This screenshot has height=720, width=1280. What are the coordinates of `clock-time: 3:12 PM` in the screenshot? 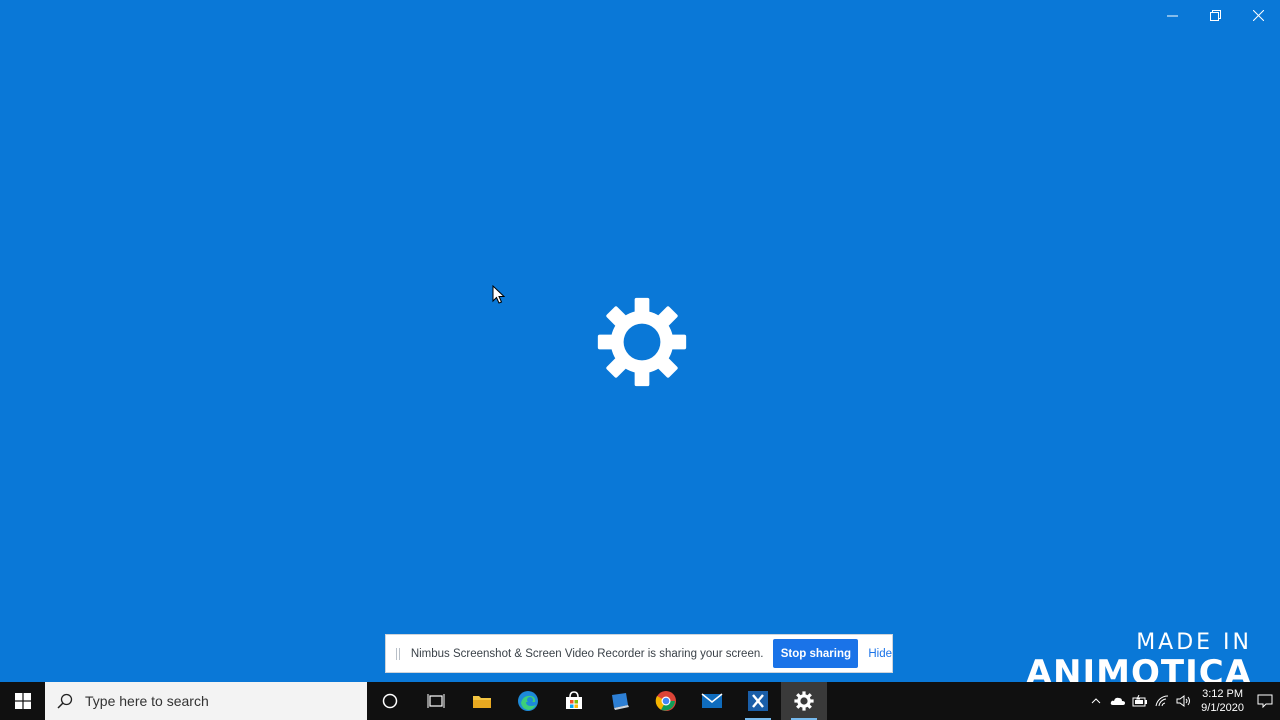 It's located at (1223, 694).